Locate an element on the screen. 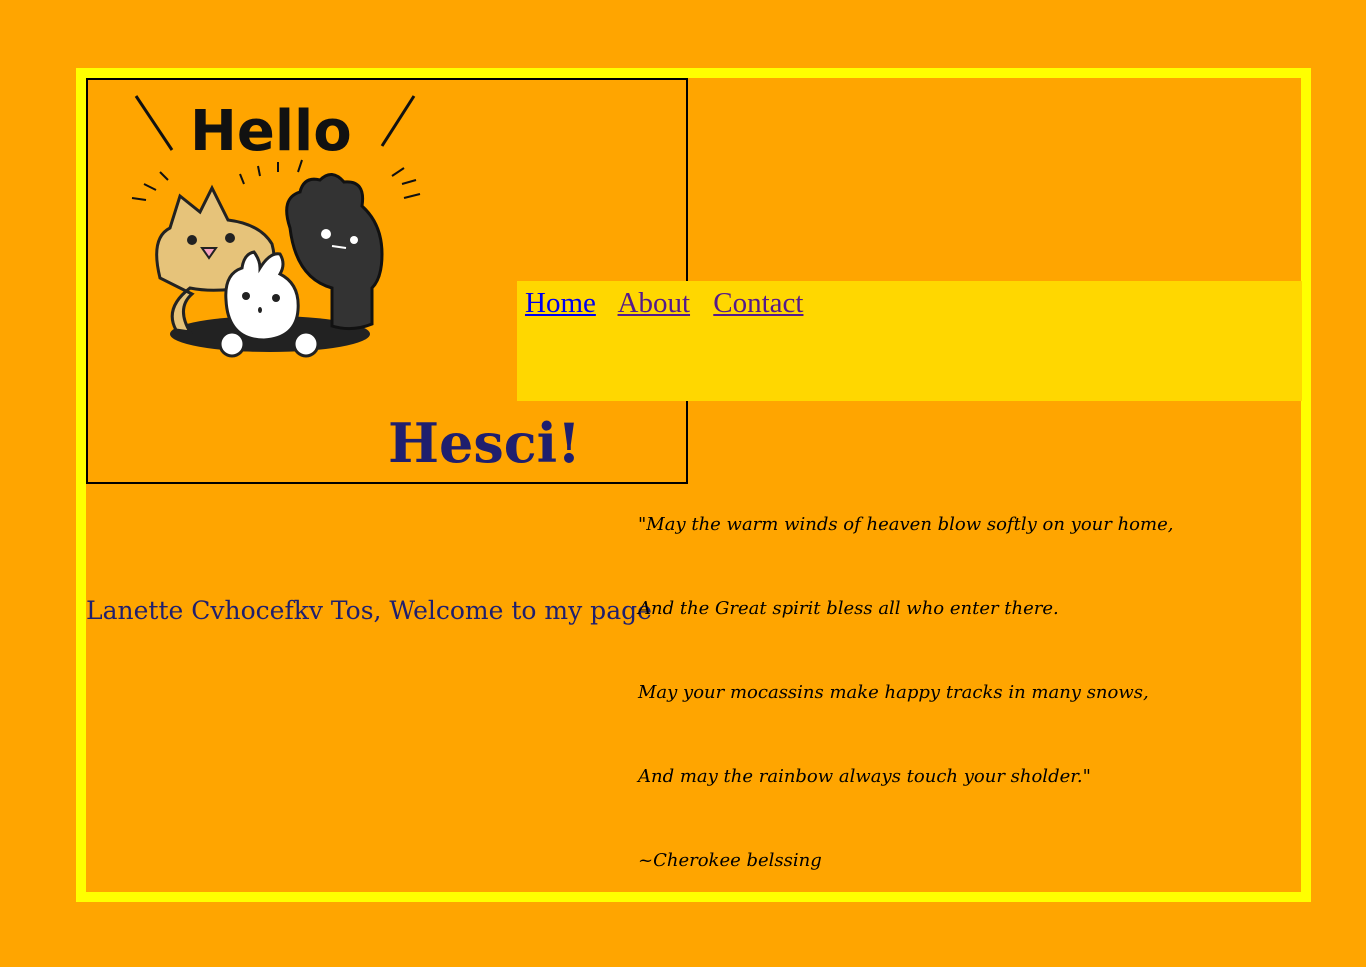 The image size is (1366, 967). poem-attribution: ~Cherokee belssing is located at coordinates (730, 860).